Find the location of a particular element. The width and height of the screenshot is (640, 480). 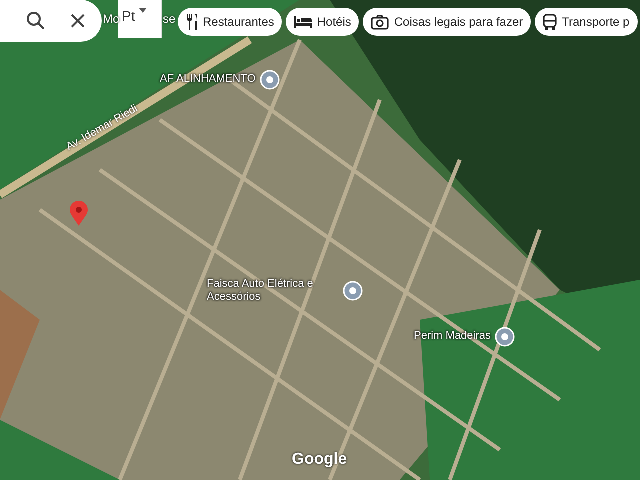

google-logo: Google is located at coordinates (320, 460).